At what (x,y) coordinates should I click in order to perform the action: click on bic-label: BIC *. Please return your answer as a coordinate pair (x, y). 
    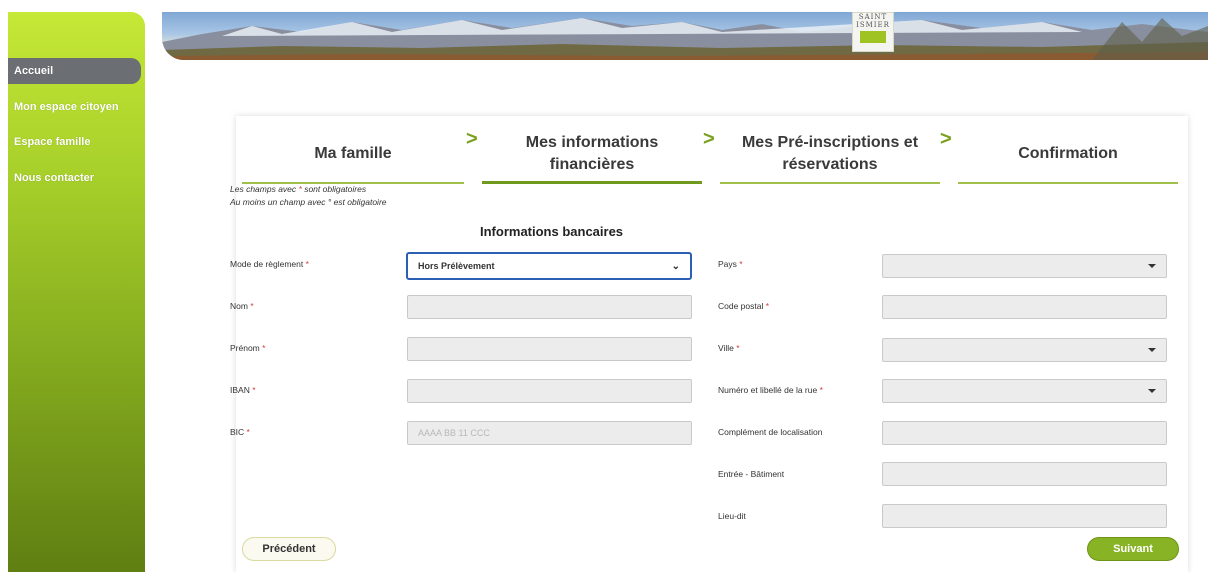
    Looking at the image, I should click on (240, 432).